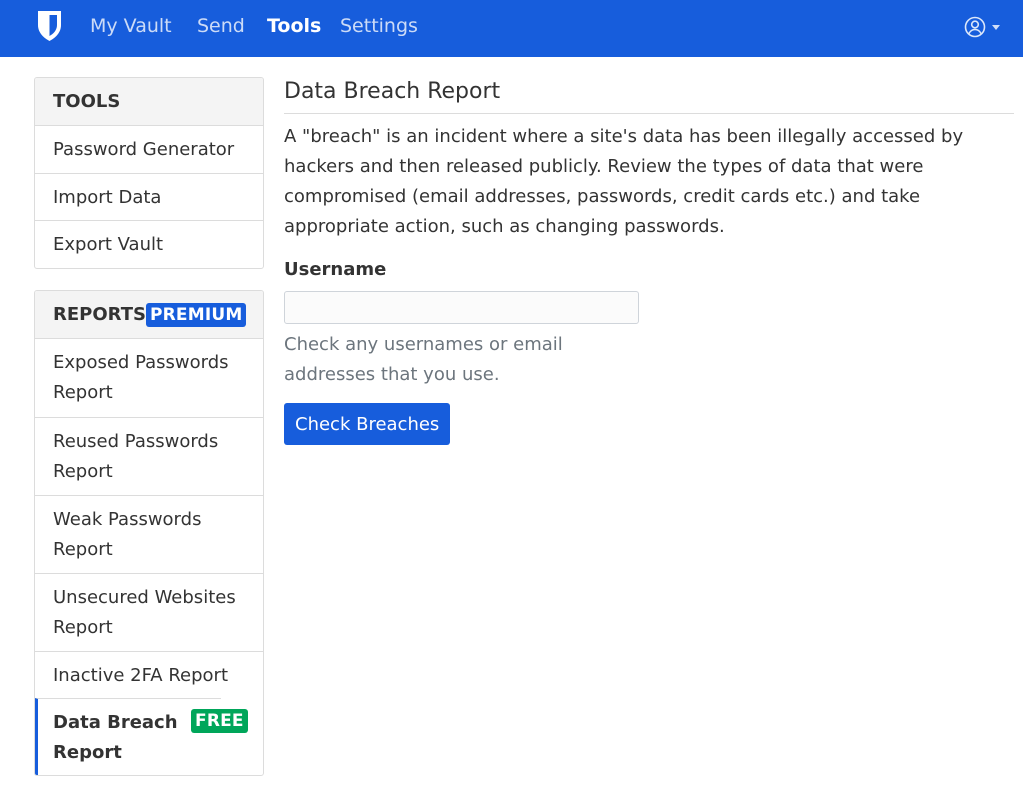 This screenshot has width=1023, height=796. I want to click on user-circle-icon, so click(975, 27).